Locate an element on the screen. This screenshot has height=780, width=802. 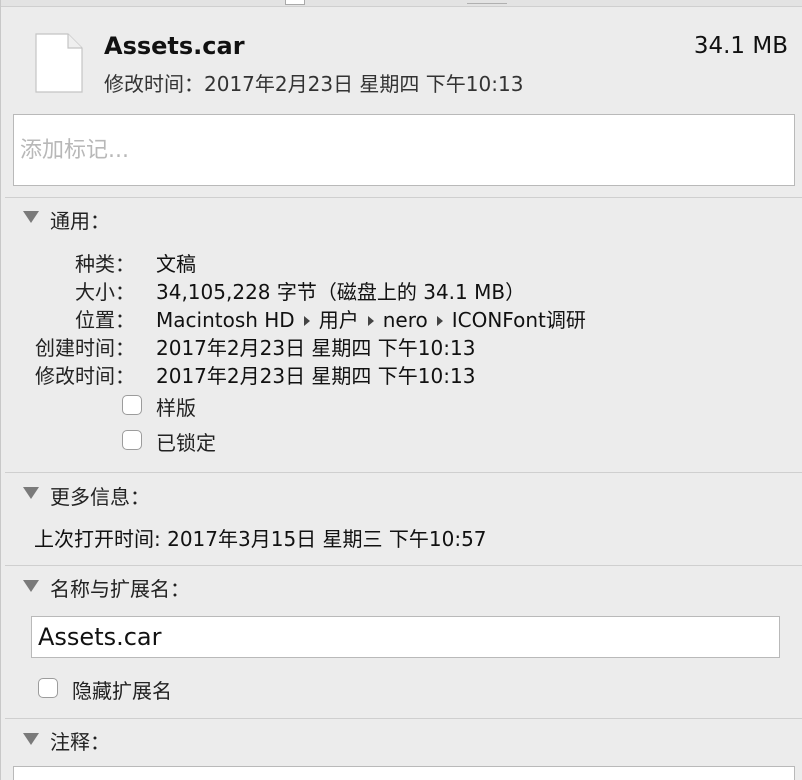
comments-textarea is located at coordinates (404, 773).